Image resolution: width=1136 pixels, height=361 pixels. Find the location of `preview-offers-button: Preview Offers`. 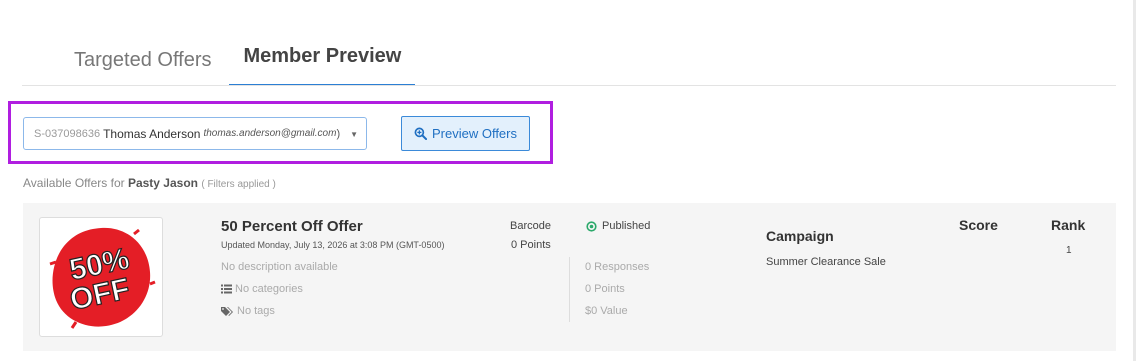

preview-offers-button: Preview Offers is located at coordinates (465, 133).